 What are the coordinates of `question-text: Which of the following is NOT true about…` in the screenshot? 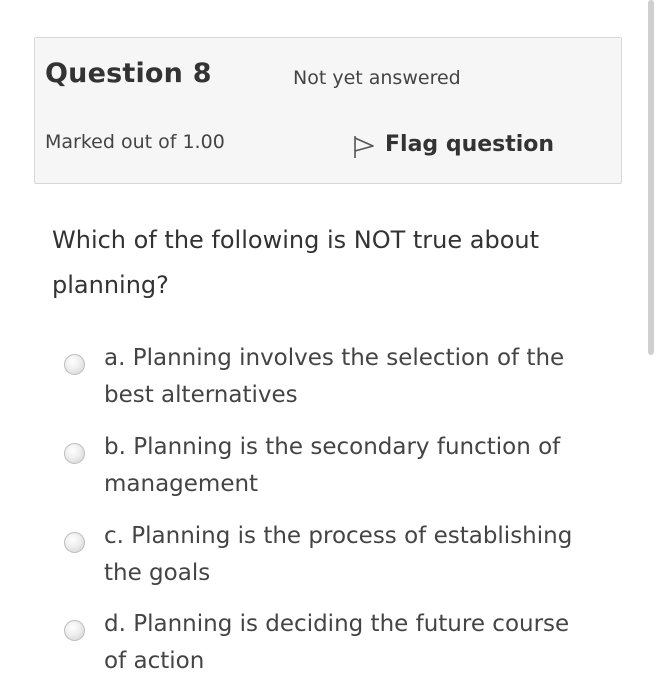 It's located at (296, 262).